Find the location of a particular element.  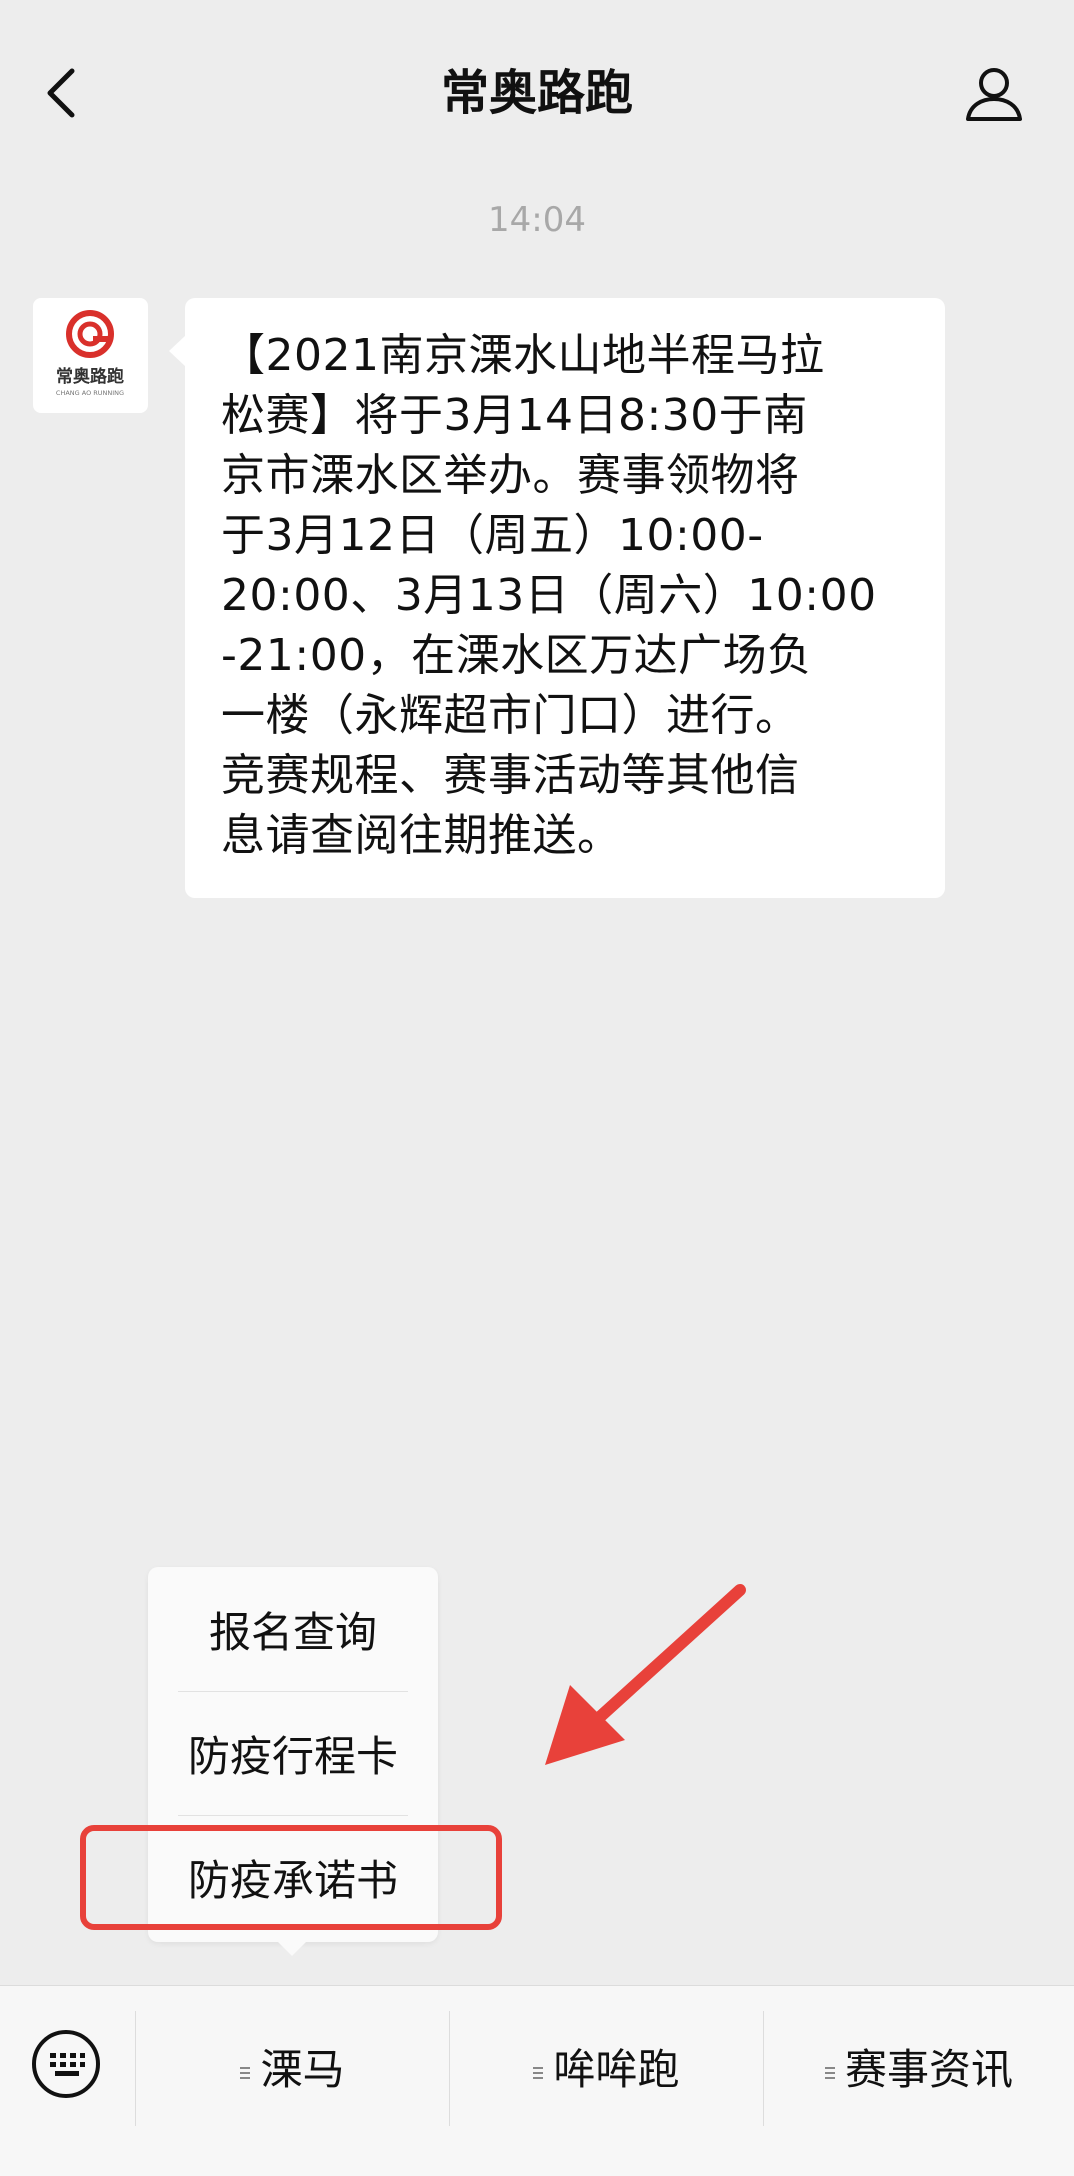

message-line: 一楼（永辉超市门口）进行。 is located at coordinates (510, 715).